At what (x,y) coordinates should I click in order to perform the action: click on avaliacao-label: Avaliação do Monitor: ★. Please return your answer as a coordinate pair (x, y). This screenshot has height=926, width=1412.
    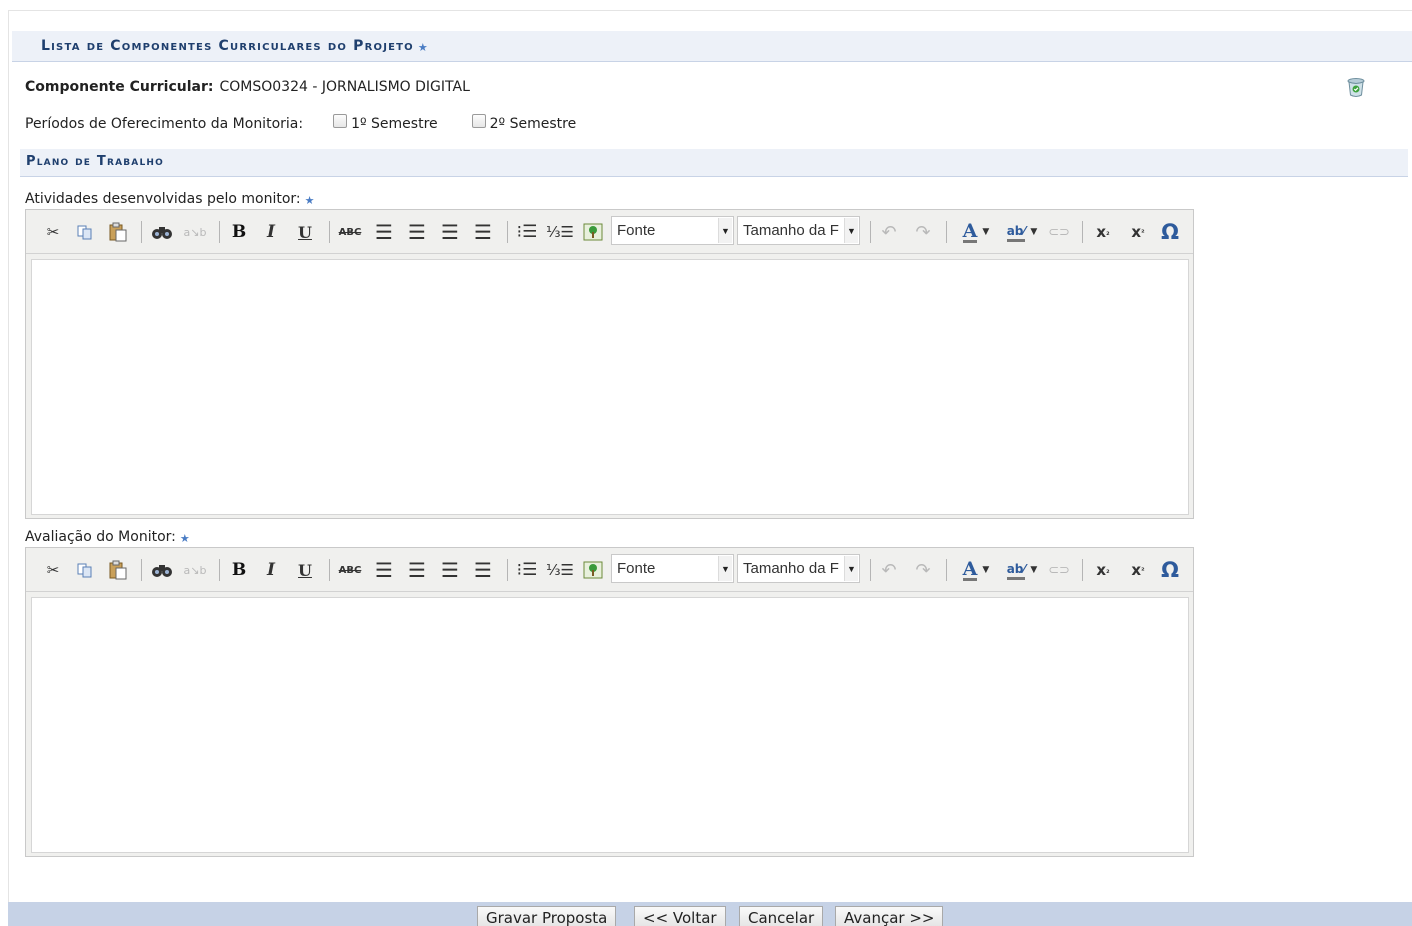
    Looking at the image, I should click on (107, 537).